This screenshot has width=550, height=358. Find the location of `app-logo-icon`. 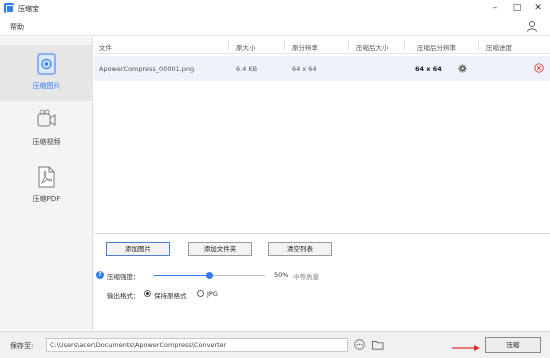

app-logo-icon is located at coordinates (9, 8).